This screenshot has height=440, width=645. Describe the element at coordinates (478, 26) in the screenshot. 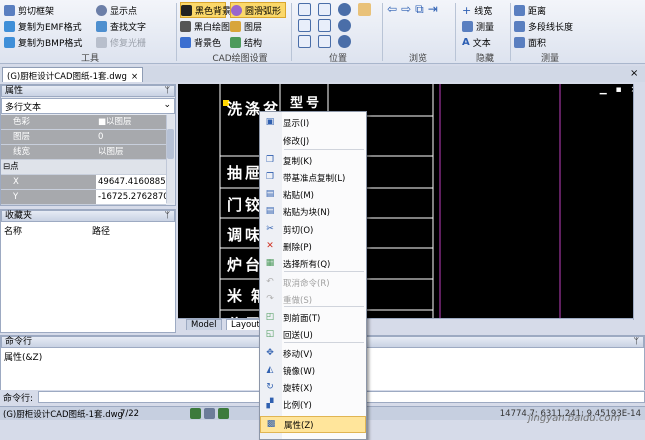

I see `measure-toggle-button: 测量` at that location.